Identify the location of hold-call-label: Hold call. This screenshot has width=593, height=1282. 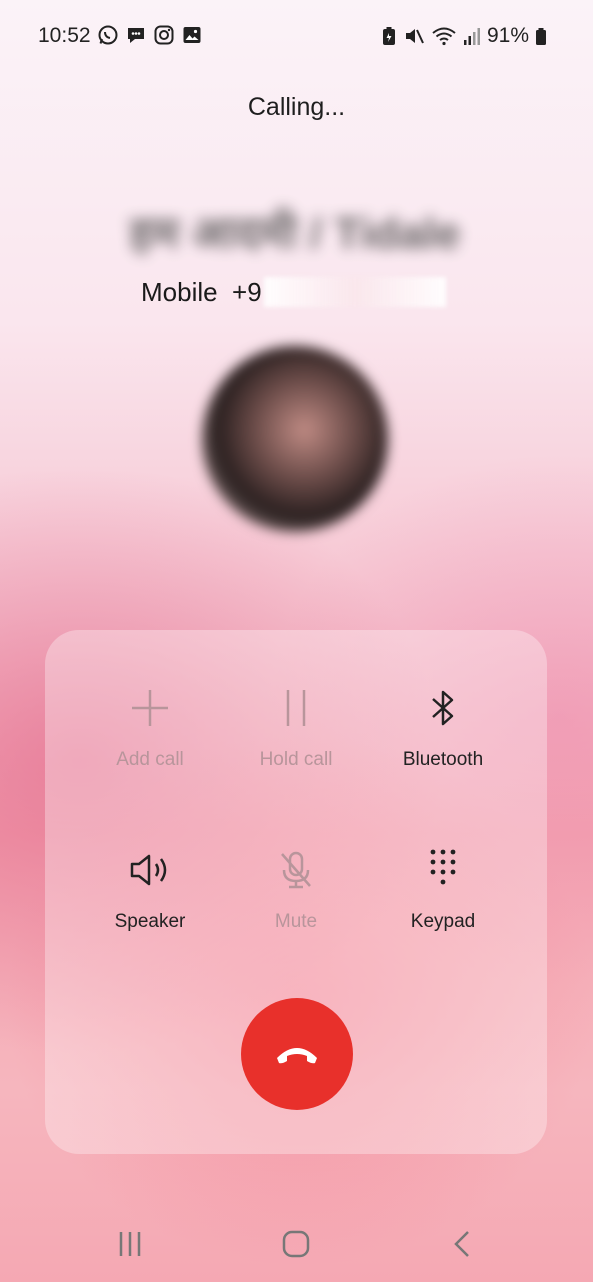
(296, 759).